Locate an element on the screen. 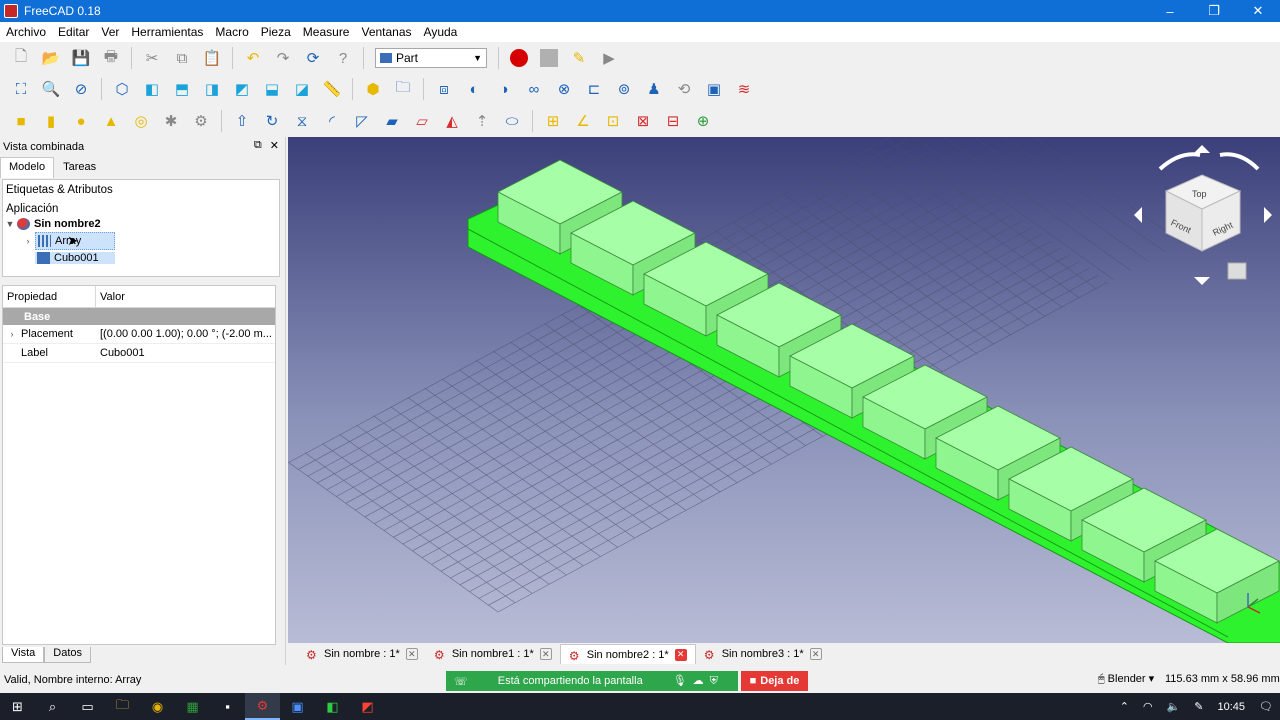 Image resolution: width=1280 pixels, height=720 pixels. loft-icon: ◭ is located at coordinates (452, 121).